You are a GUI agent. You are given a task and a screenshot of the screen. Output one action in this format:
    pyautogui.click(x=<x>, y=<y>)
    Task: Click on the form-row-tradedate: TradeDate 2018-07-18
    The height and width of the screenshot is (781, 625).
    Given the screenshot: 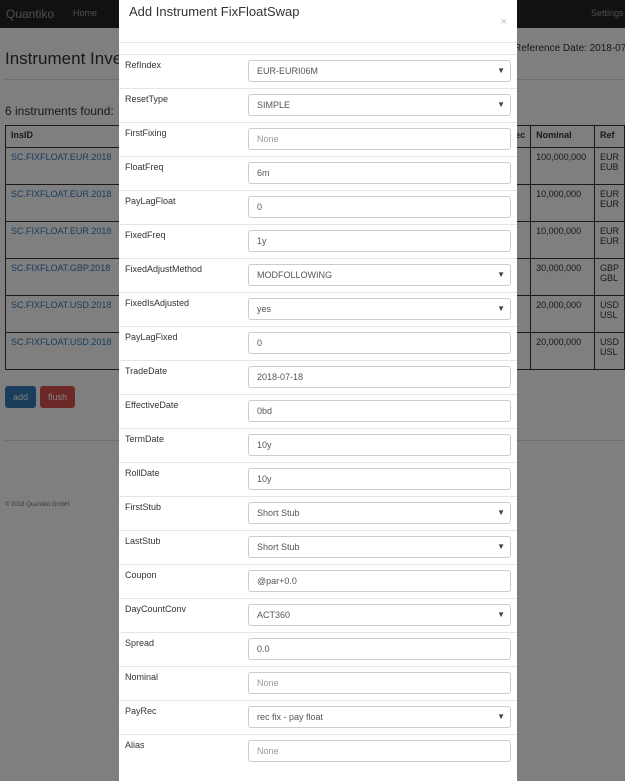 What is the action you would take?
    pyautogui.click(x=318, y=377)
    